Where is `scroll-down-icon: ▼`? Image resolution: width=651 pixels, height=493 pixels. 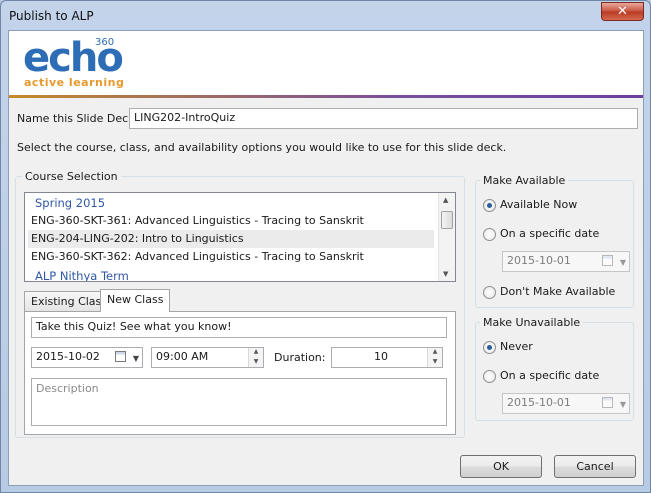
scroll-down-icon: ▼ is located at coordinates (445, 274).